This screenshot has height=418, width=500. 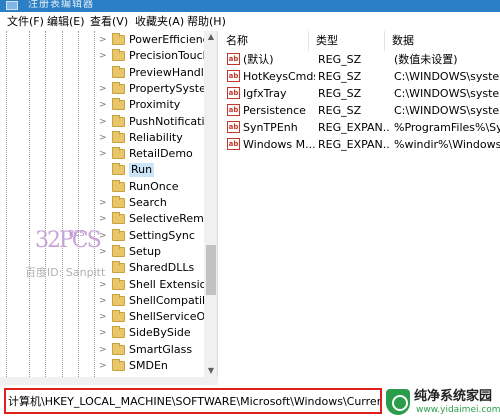 I want to click on value-row: abPersistence REG_SZ C:\WINDOWS\system32, so click(x=359, y=110).